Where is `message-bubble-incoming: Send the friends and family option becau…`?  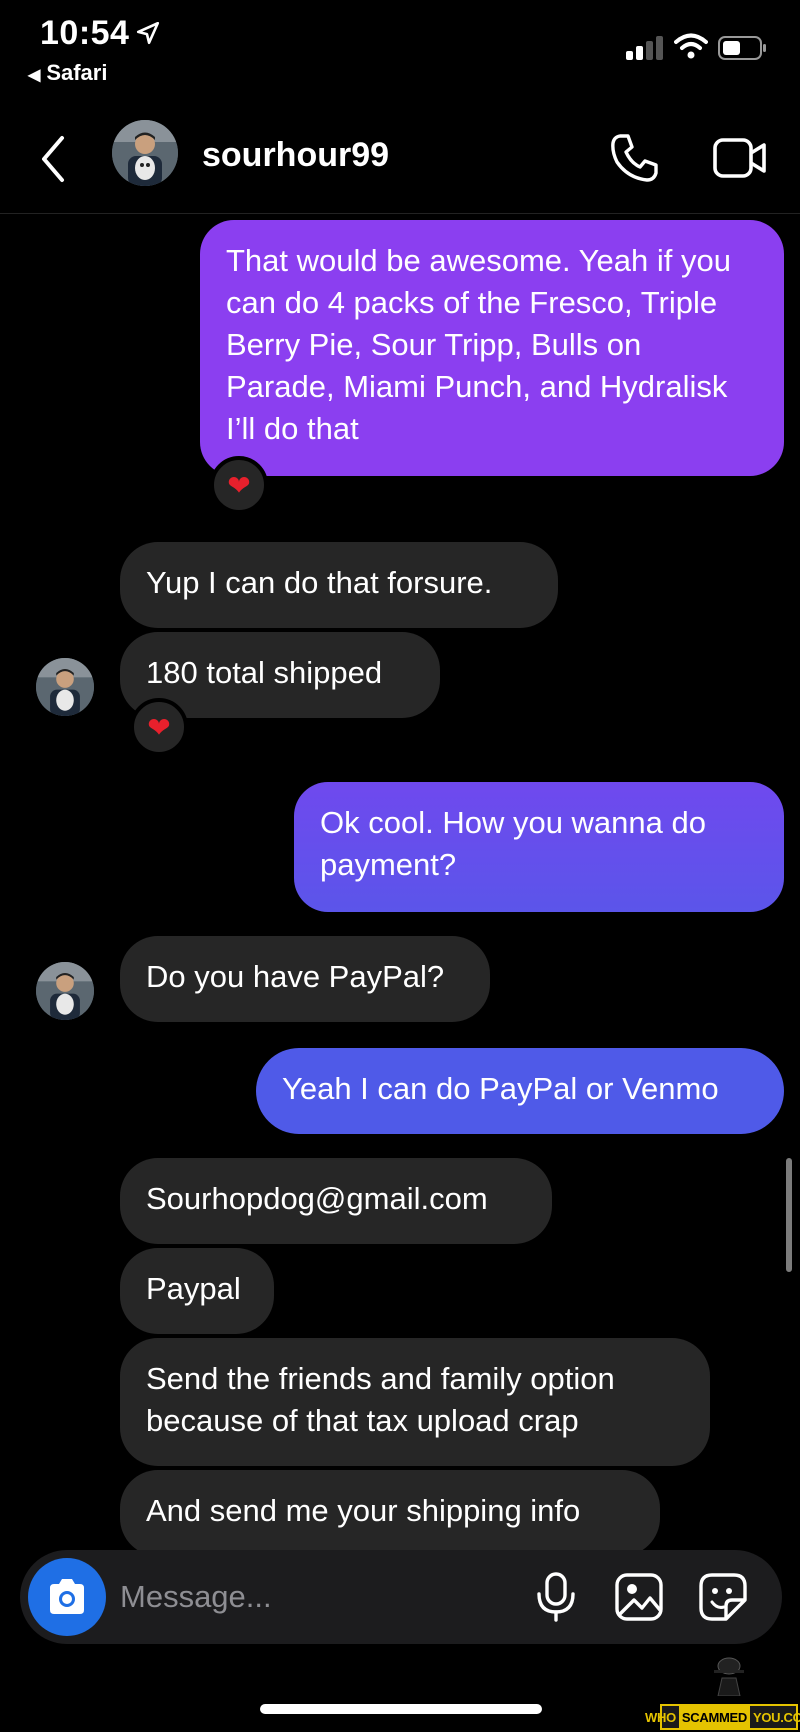 message-bubble-incoming: Send the friends and family option becau… is located at coordinates (415, 1402).